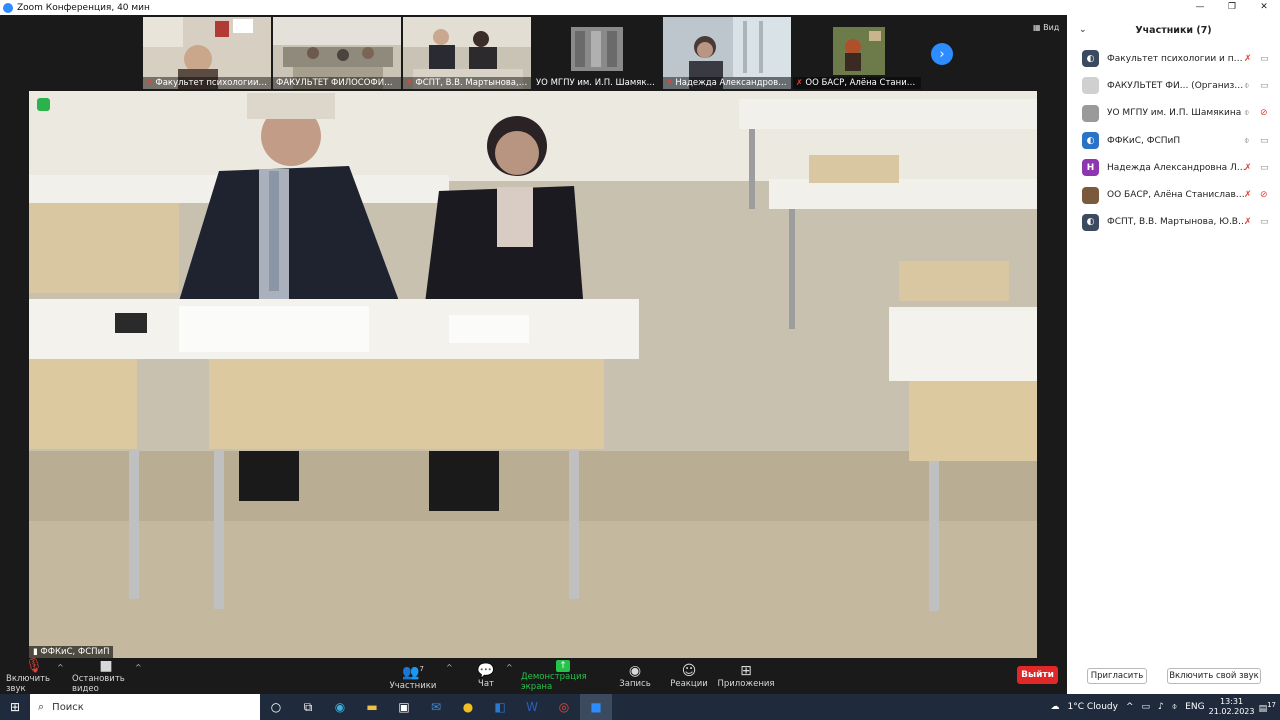  Describe the element at coordinates (1083, 30) in the screenshot. I see `collapse-chevron-icon: ⌄` at that location.